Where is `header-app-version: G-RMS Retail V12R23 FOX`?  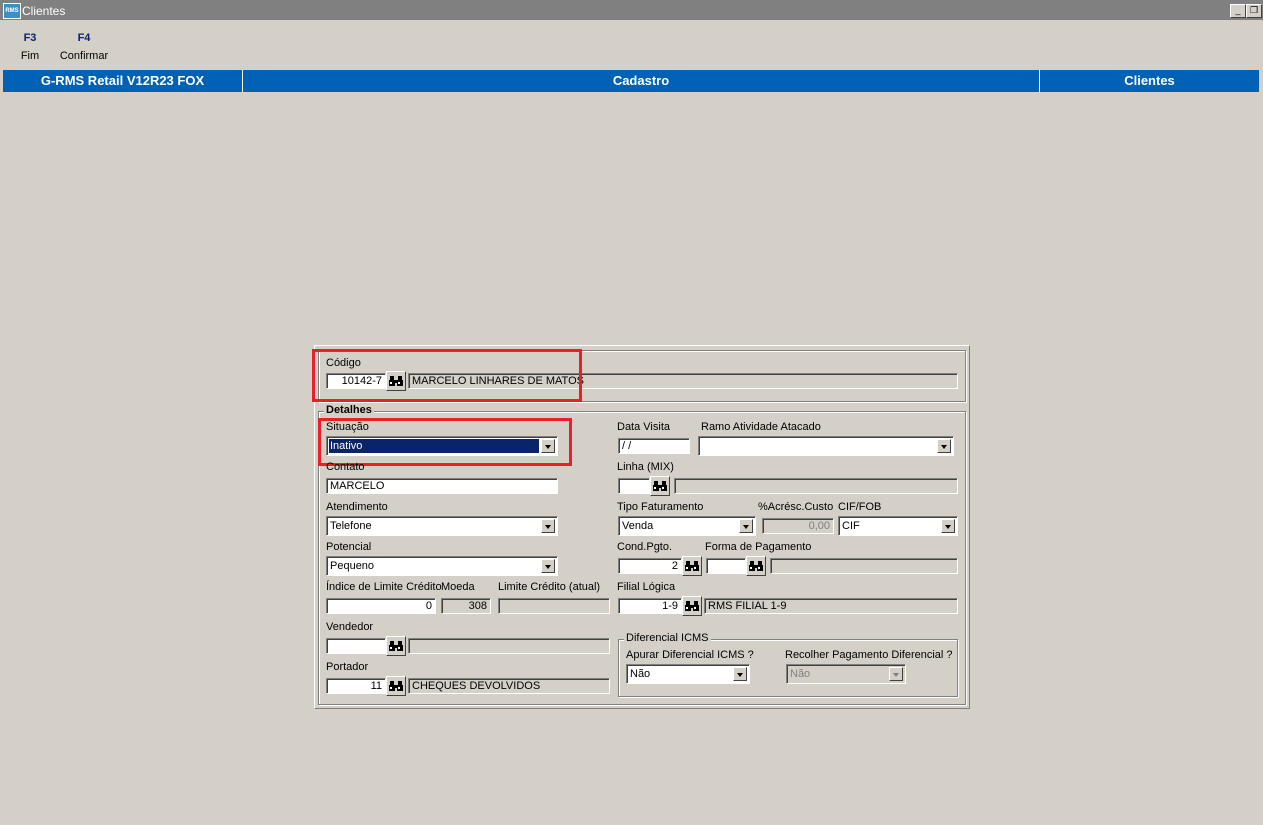 header-app-version: G-RMS Retail V12R23 FOX is located at coordinates (123, 81).